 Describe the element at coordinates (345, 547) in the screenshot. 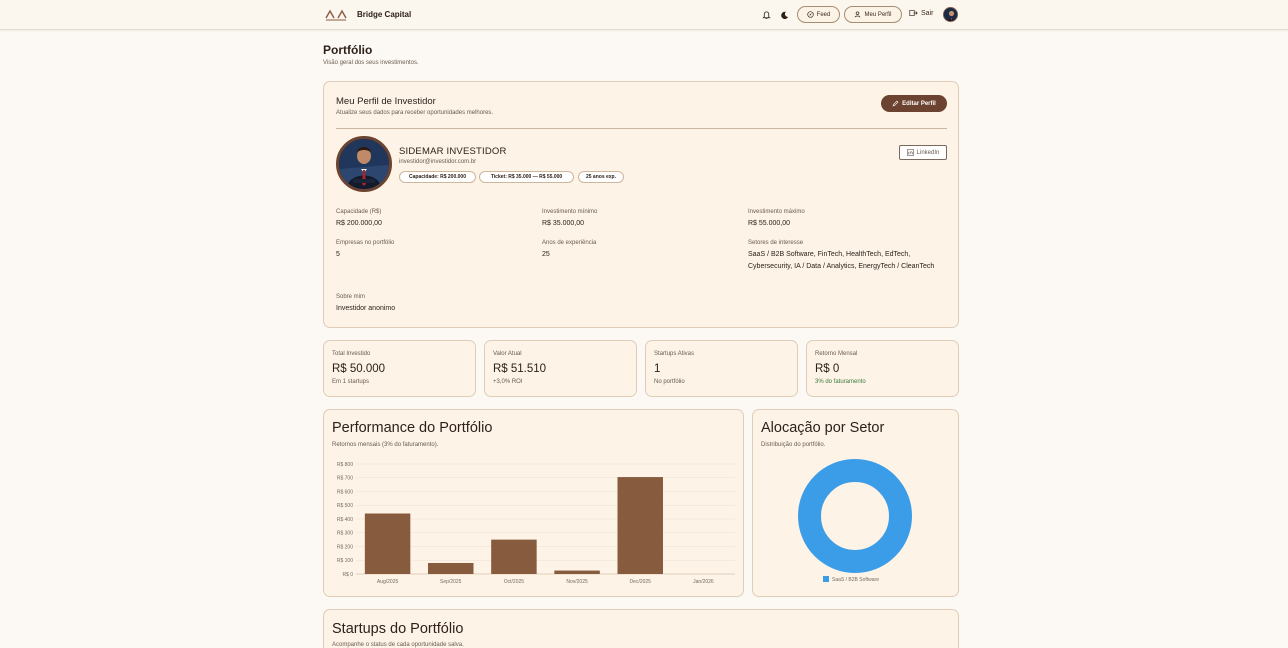

I see `y-tick-label: R$ 200` at that location.